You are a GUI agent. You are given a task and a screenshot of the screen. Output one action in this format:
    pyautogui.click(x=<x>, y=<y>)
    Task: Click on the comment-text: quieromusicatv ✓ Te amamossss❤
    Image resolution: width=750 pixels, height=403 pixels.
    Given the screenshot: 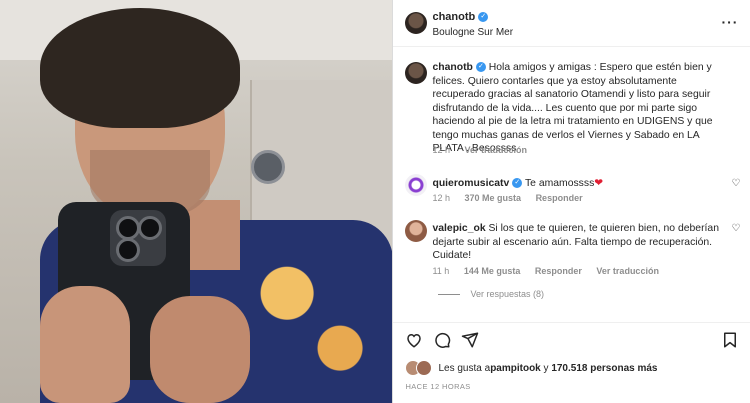 What is the action you would take?
    pyautogui.click(x=579, y=184)
    